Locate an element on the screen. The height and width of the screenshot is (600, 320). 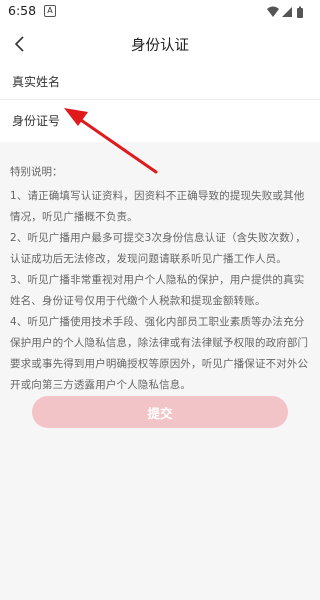
id-number-row is located at coordinates (160, 121).